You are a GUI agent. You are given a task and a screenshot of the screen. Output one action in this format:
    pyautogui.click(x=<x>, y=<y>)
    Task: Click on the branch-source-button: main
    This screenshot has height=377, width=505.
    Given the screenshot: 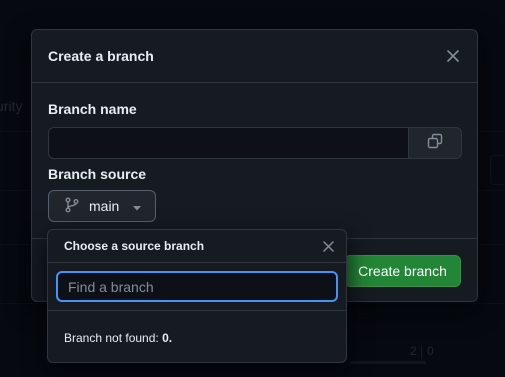 What is the action you would take?
    pyautogui.click(x=102, y=206)
    